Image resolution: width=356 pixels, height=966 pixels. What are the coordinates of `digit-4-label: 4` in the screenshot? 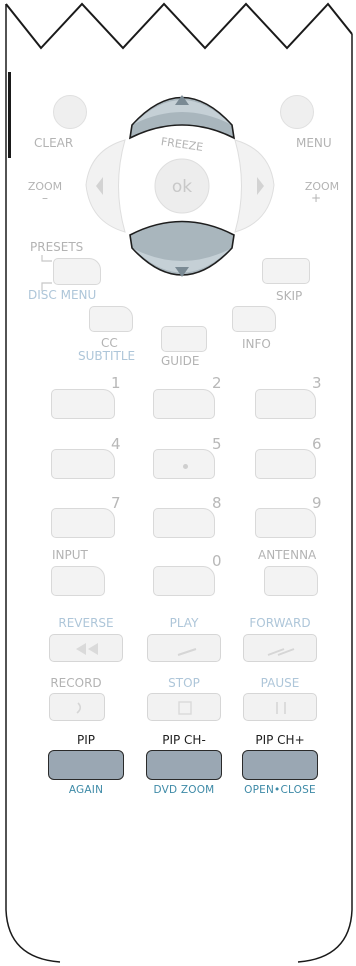 It's located at (116, 444).